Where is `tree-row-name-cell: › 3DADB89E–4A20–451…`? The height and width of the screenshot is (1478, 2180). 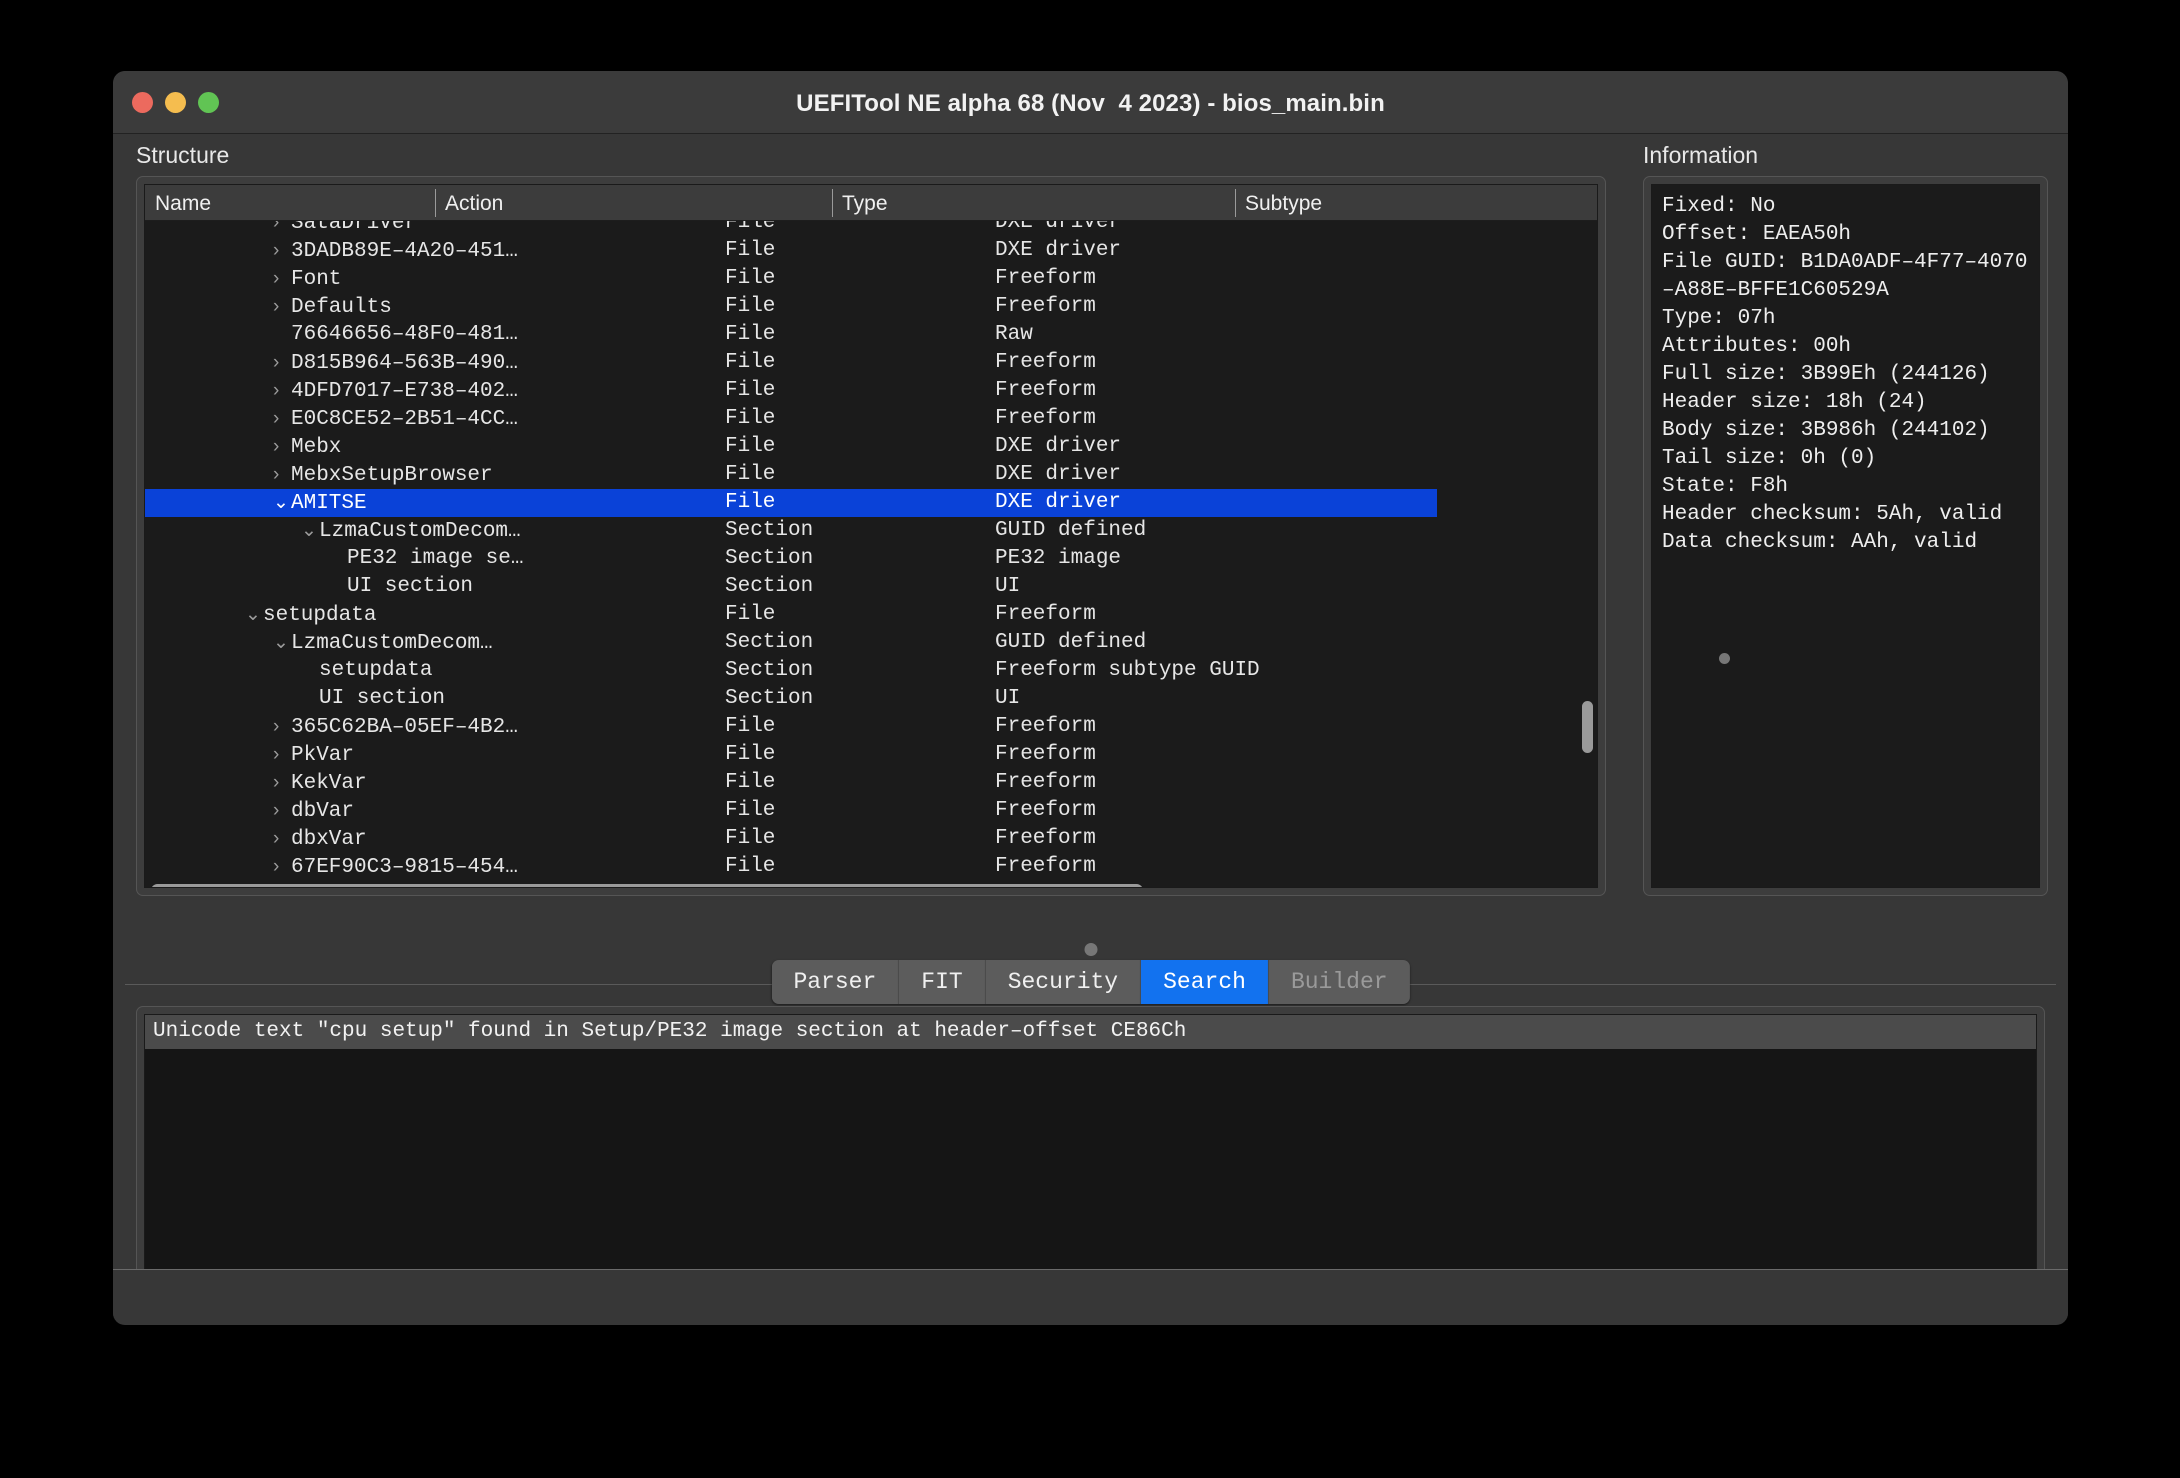 tree-row-name-cell: › 3DADB89E–4A20–451… is located at coordinates (395, 251).